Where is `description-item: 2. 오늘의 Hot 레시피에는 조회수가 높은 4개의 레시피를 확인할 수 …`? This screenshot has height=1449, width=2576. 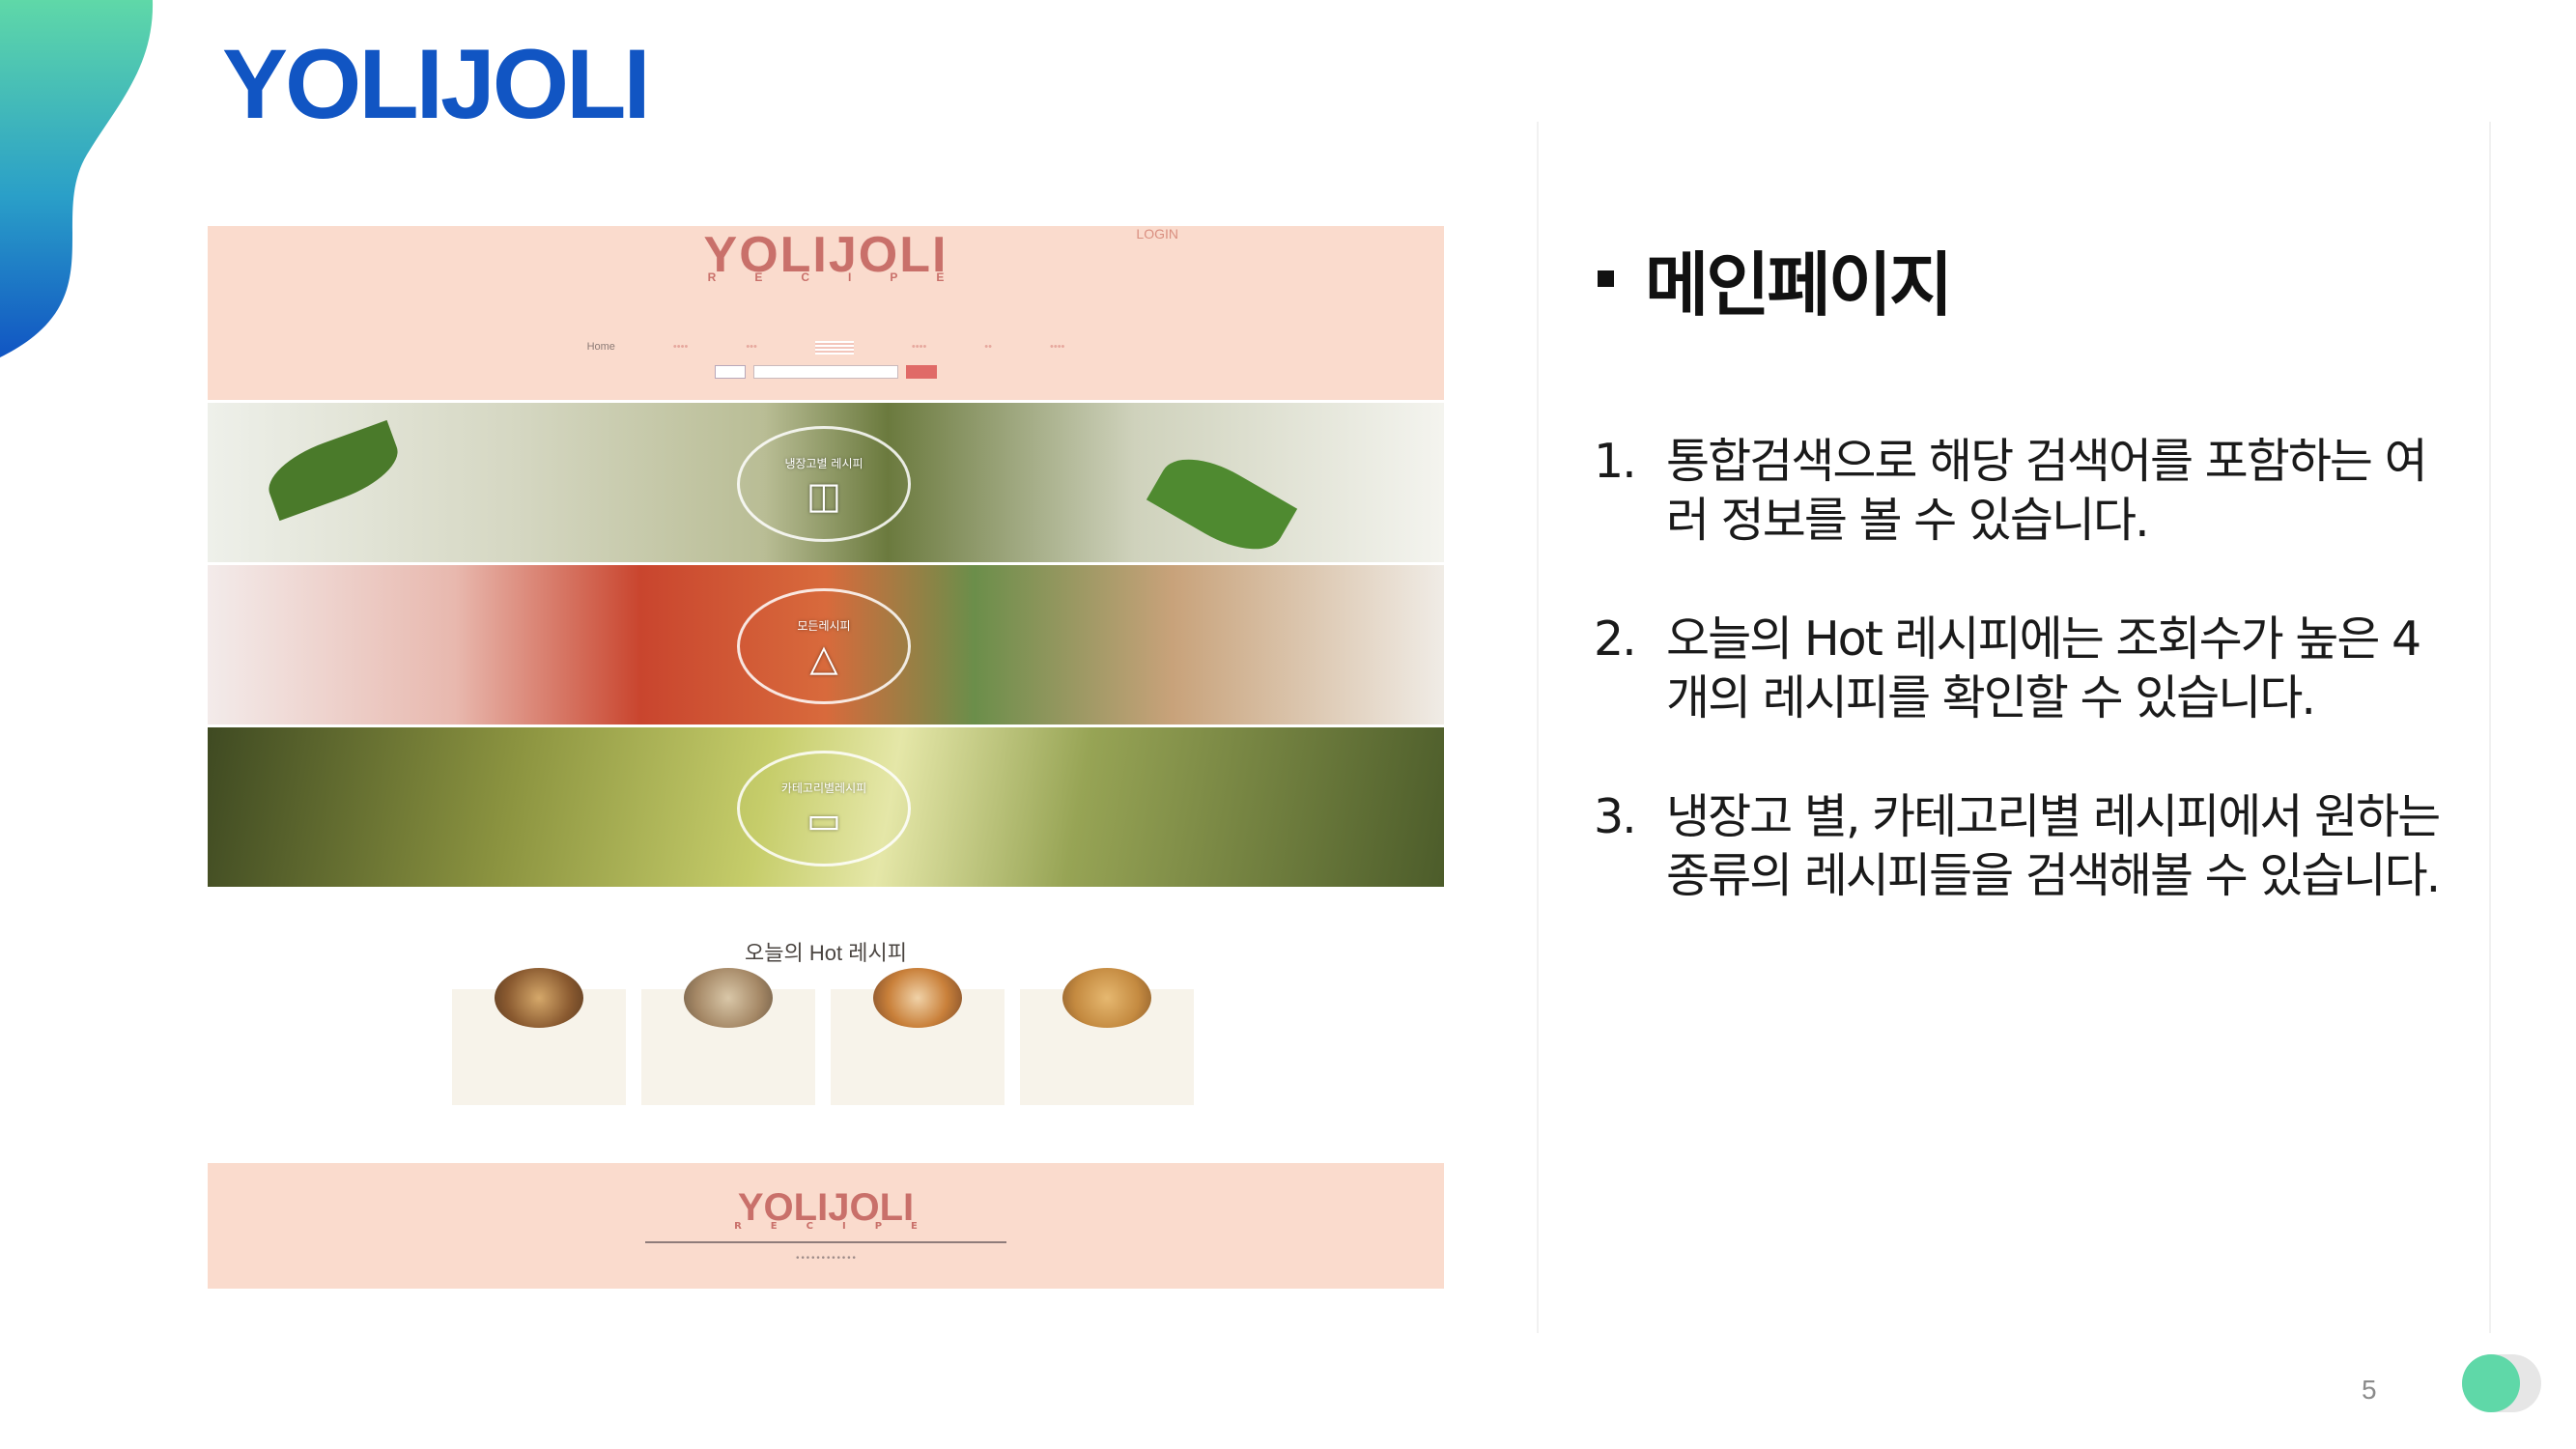
description-item: 2. 오늘의 Hot 레시피에는 조회수가 높은 4개의 레시피를 확인할 수 … is located at coordinates (2019, 668).